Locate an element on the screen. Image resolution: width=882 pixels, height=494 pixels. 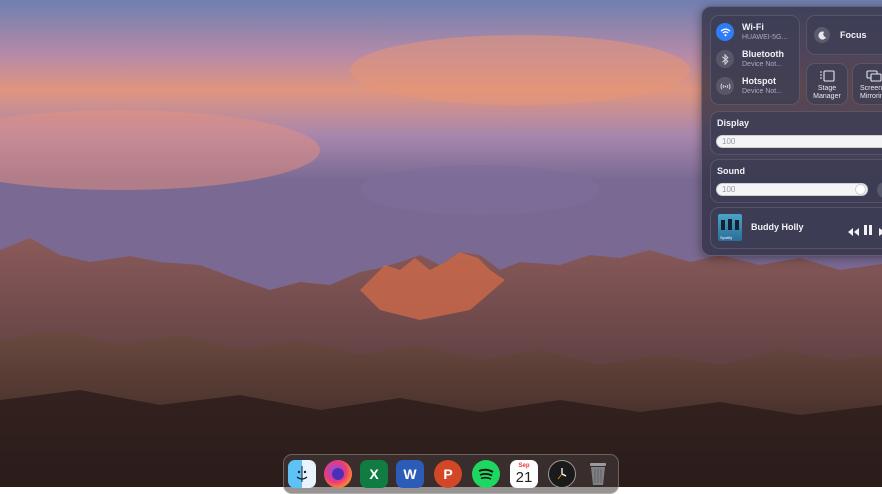
stage-manager-tile: Stage Manager is located at coordinates (827, 84).